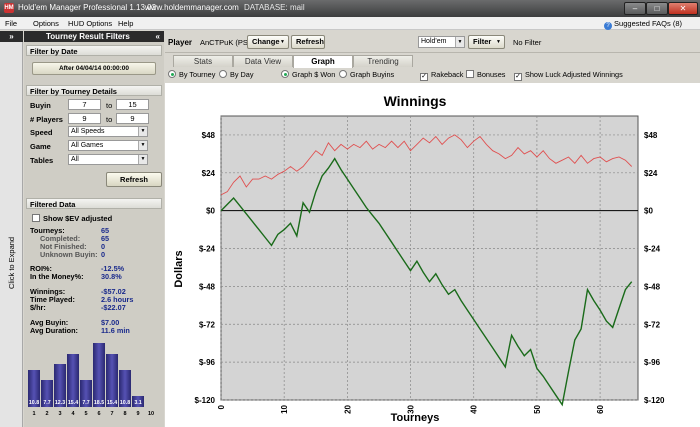  What do you see at coordinates (209, 173) in the screenshot?
I see `y-tick-label: $24` at bounding box center [209, 173].